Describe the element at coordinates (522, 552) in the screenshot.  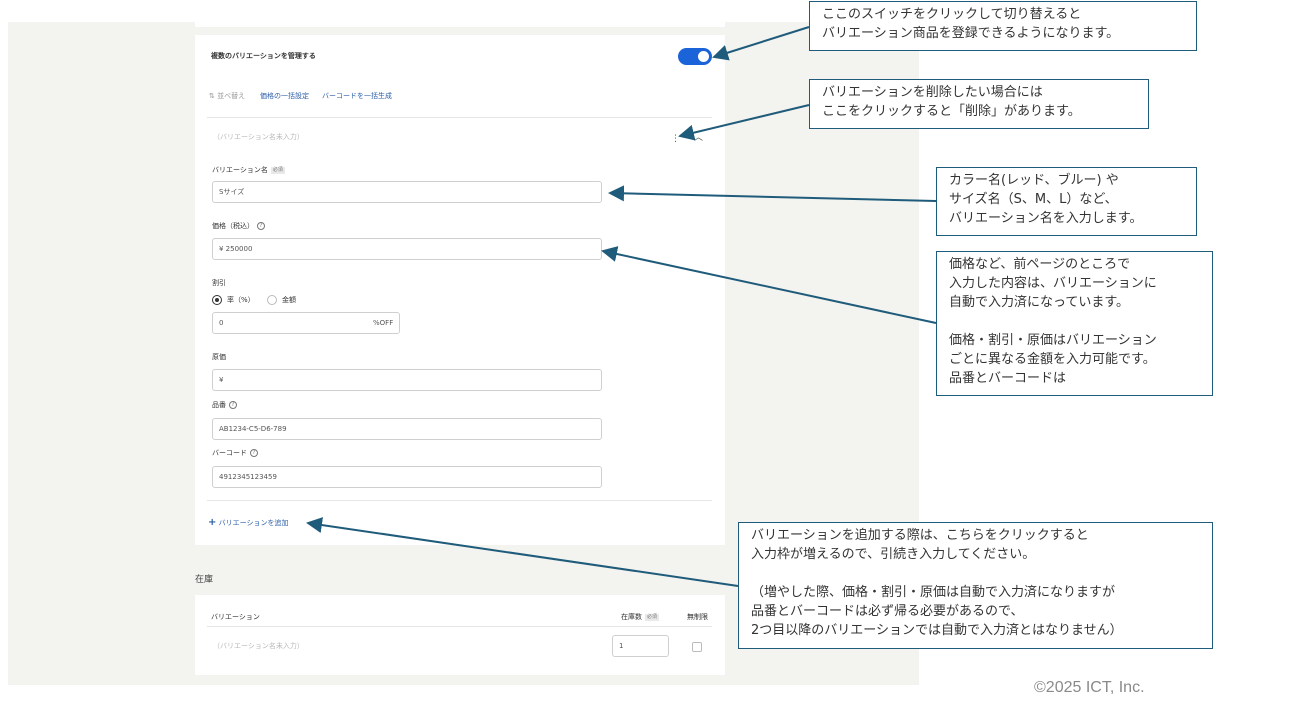
I see `arrow-add` at that location.